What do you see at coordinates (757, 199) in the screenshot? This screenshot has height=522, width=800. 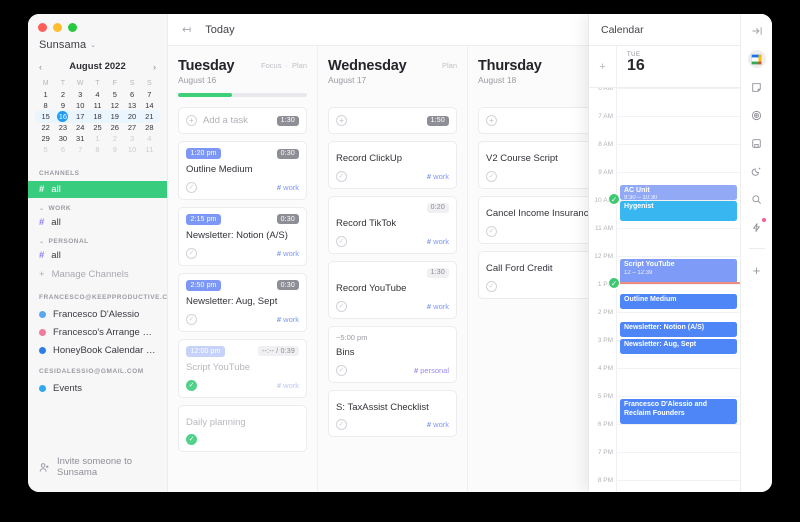 I see `search-icon` at bounding box center [757, 199].